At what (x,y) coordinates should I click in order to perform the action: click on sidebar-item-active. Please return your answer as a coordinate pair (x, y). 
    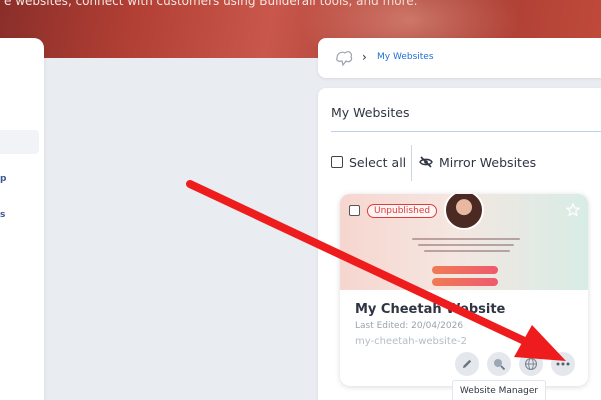
    Looking at the image, I should click on (19, 142).